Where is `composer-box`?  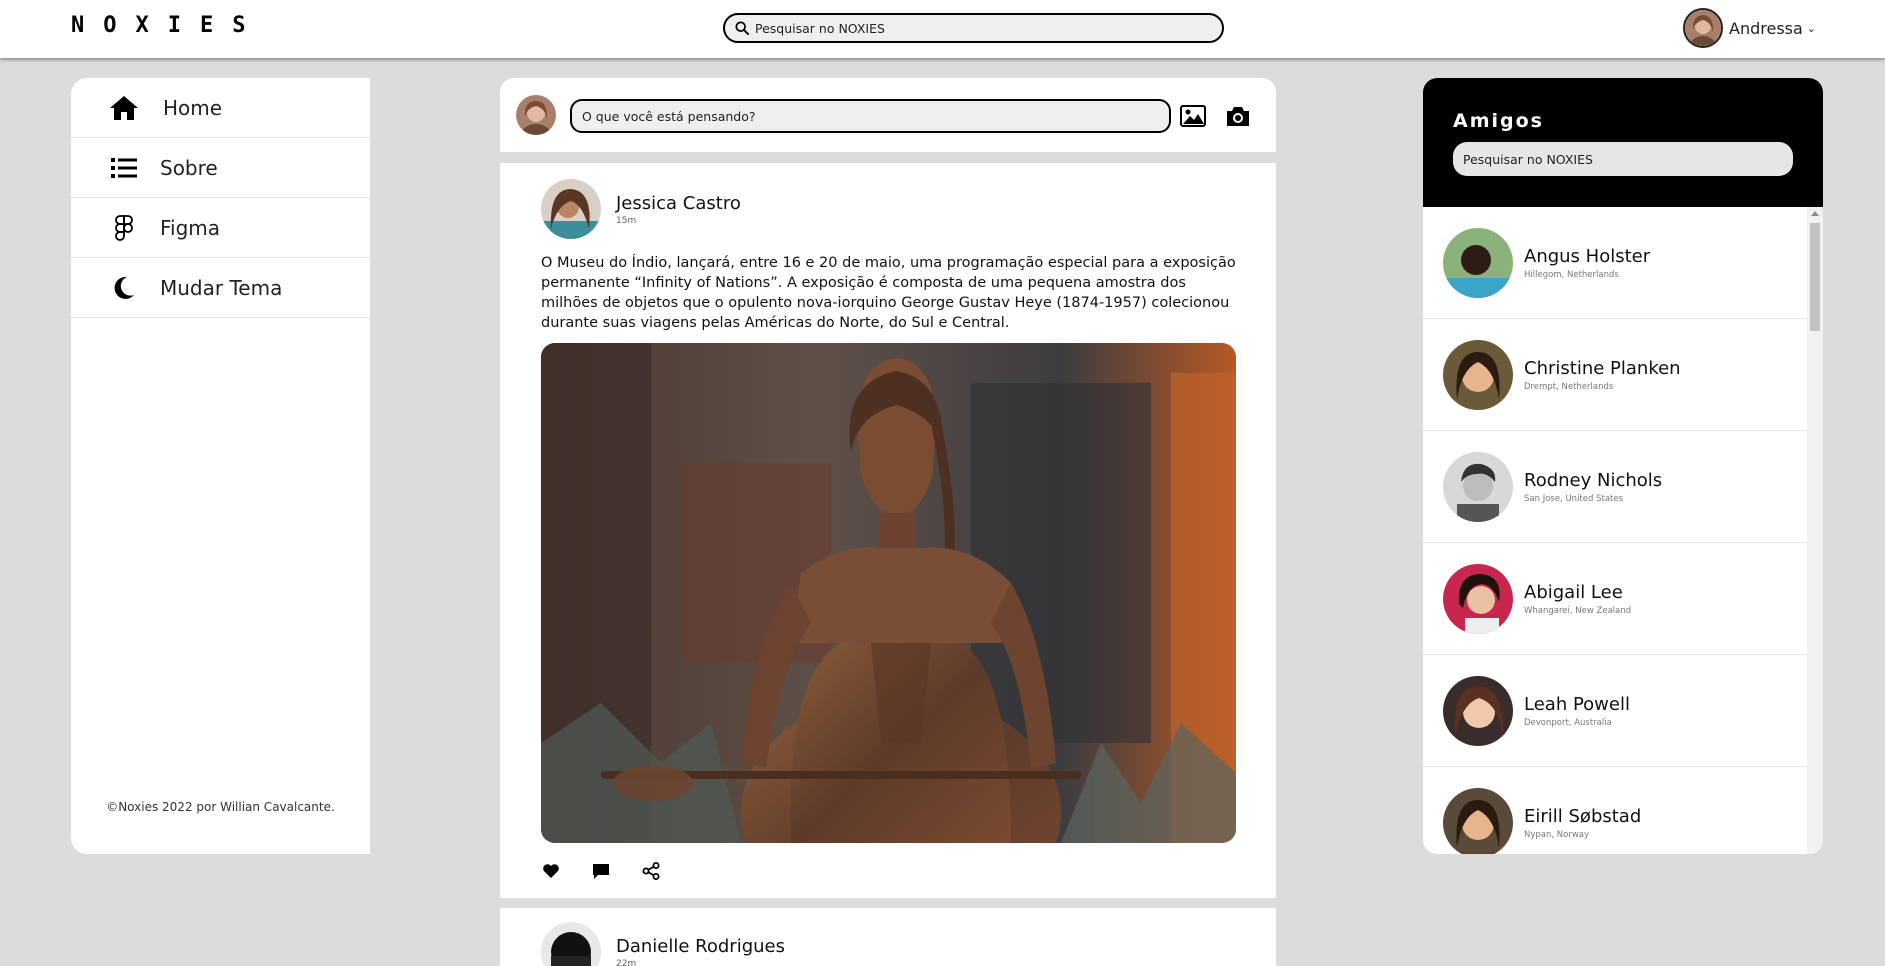
composer-box is located at coordinates (870, 116).